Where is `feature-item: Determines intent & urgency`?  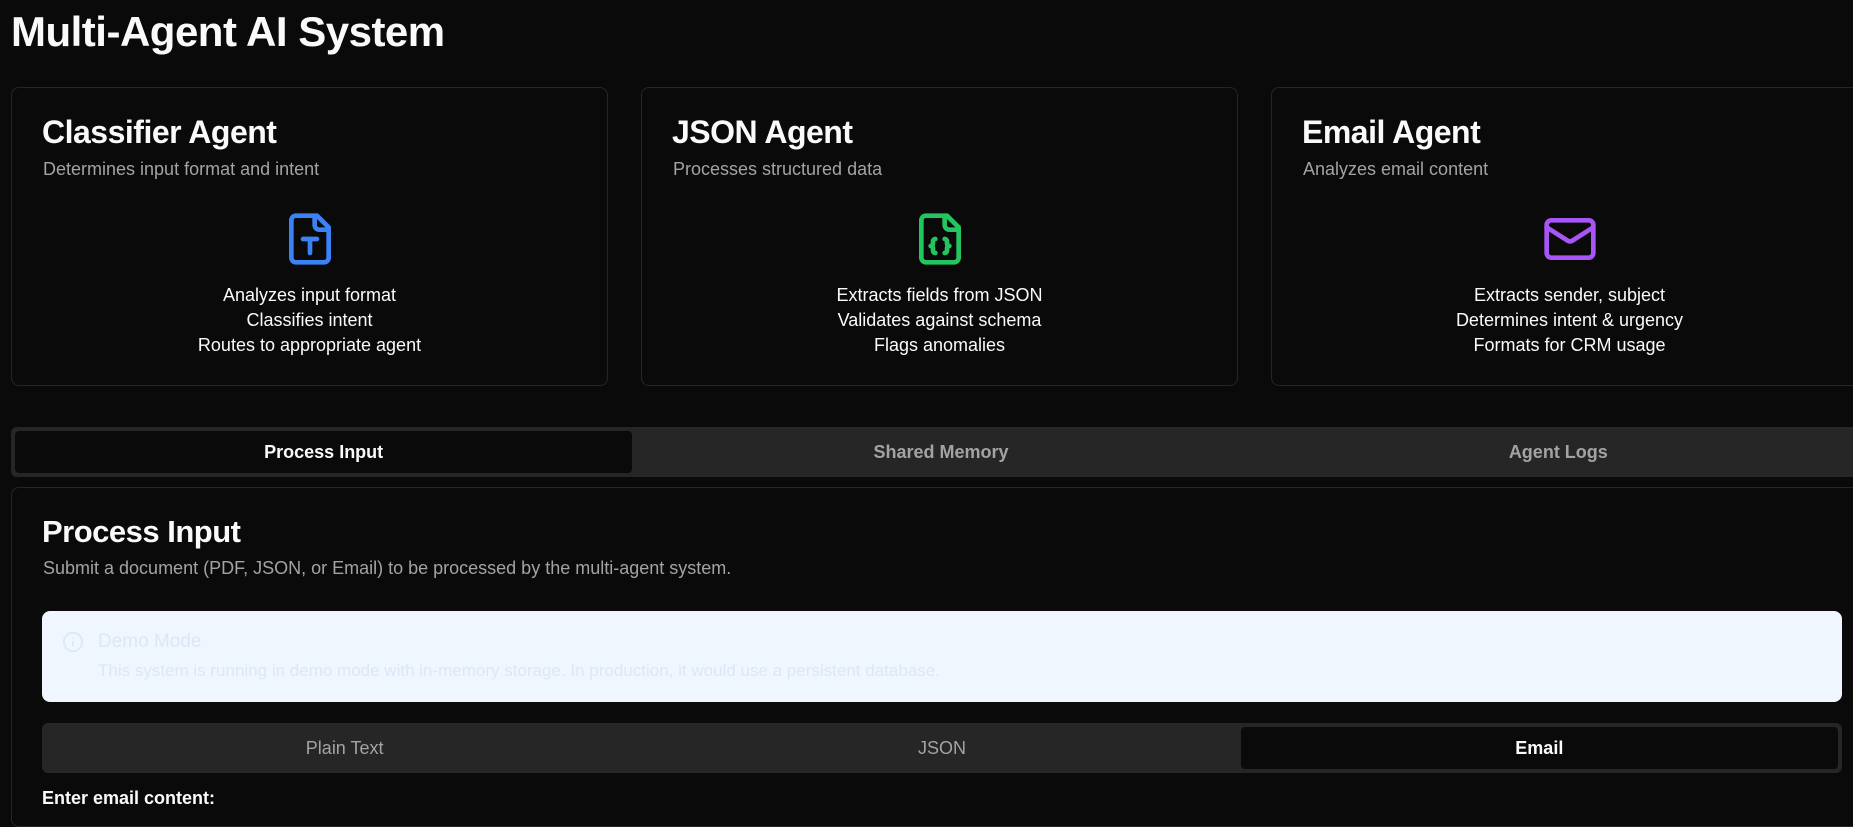 feature-item: Determines intent & urgency is located at coordinates (1569, 320).